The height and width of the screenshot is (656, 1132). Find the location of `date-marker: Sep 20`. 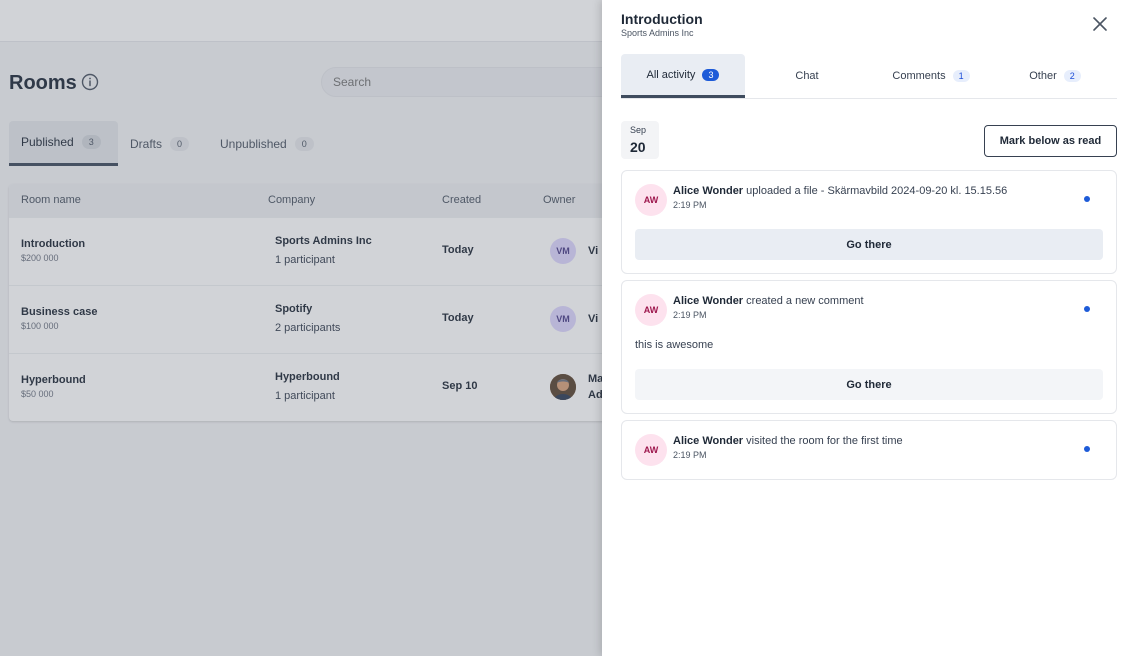

date-marker: Sep 20 is located at coordinates (640, 140).